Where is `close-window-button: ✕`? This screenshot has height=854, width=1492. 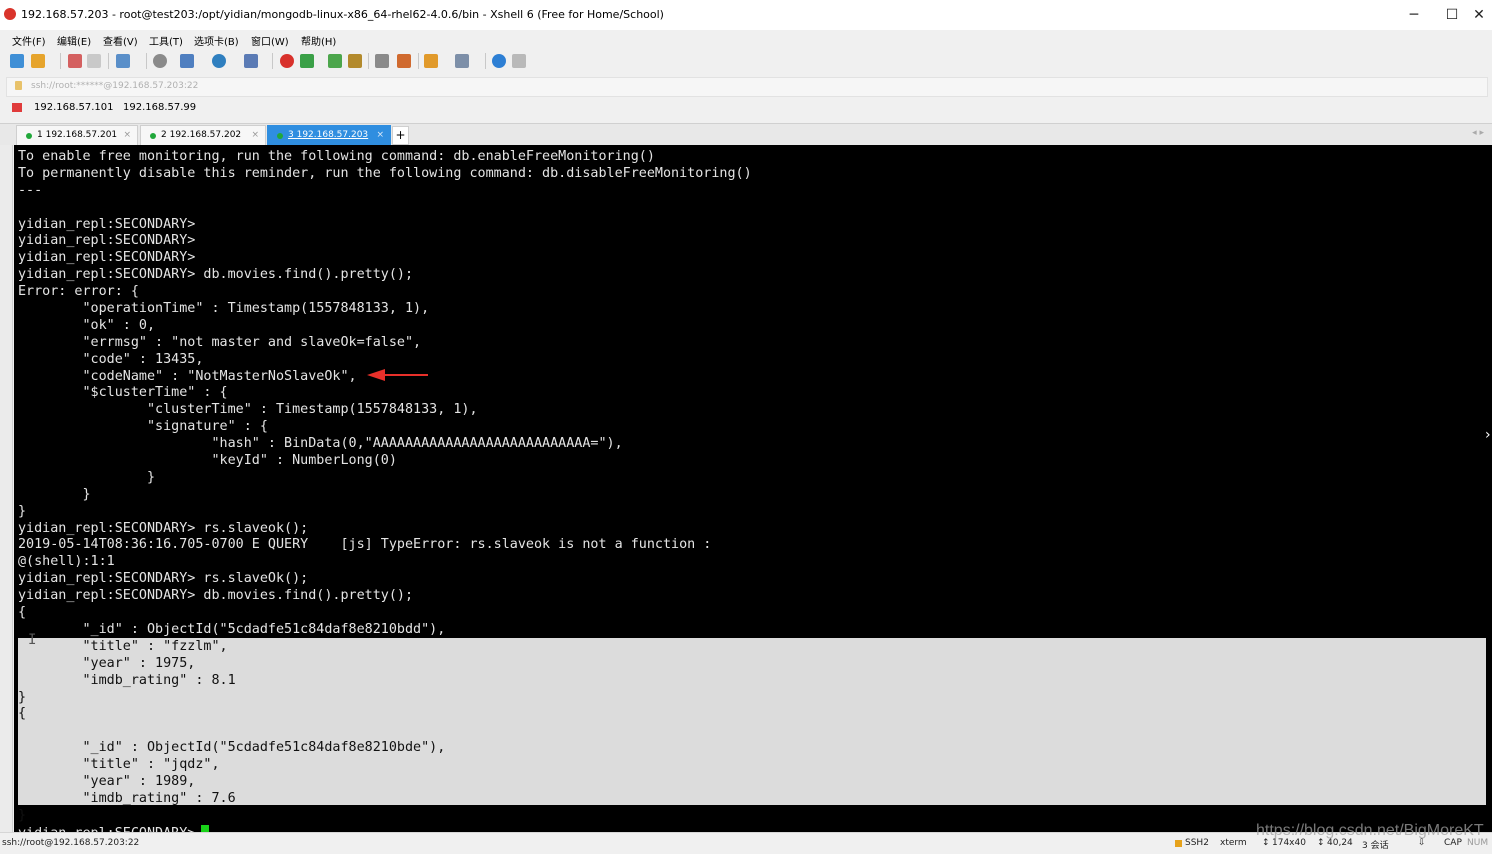
close-window-button: ✕ is located at coordinates (1479, 15).